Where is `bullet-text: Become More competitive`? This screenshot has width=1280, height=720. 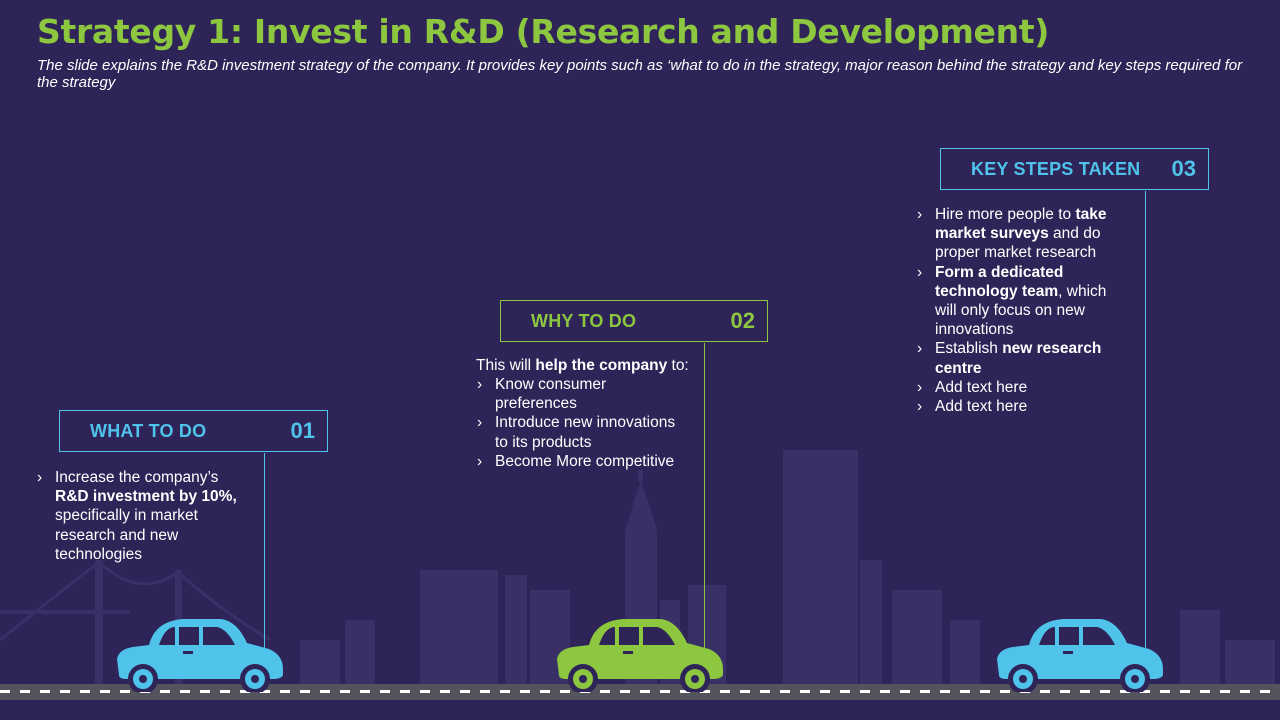 bullet-text: Become More competitive is located at coordinates (585, 461).